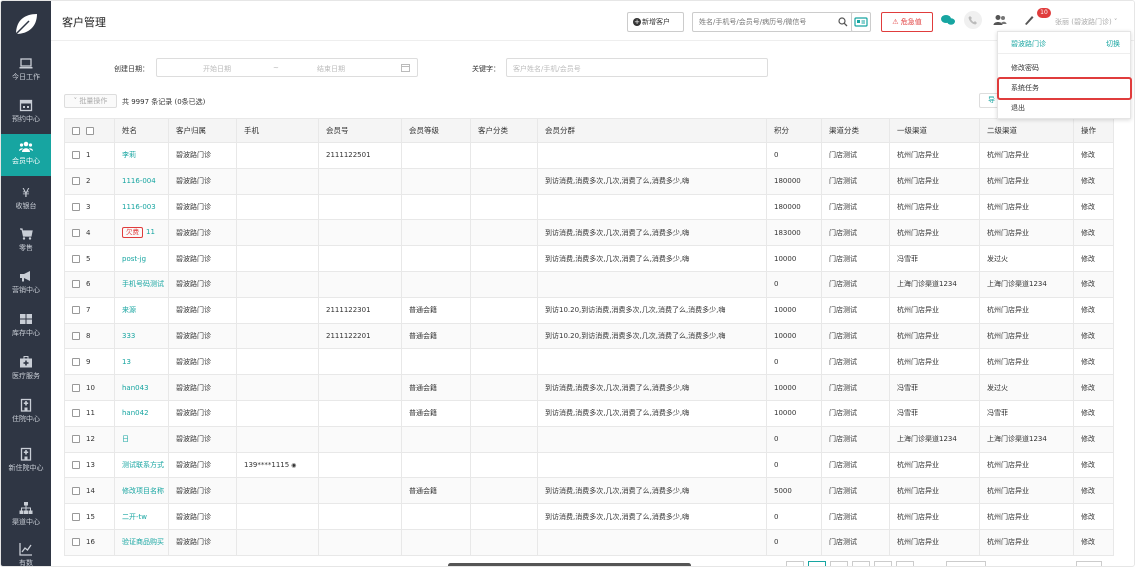 This screenshot has width=1135, height=567. Describe the element at coordinates (1089, 563) in the screenshot. I see `page-jump-input` at that location.